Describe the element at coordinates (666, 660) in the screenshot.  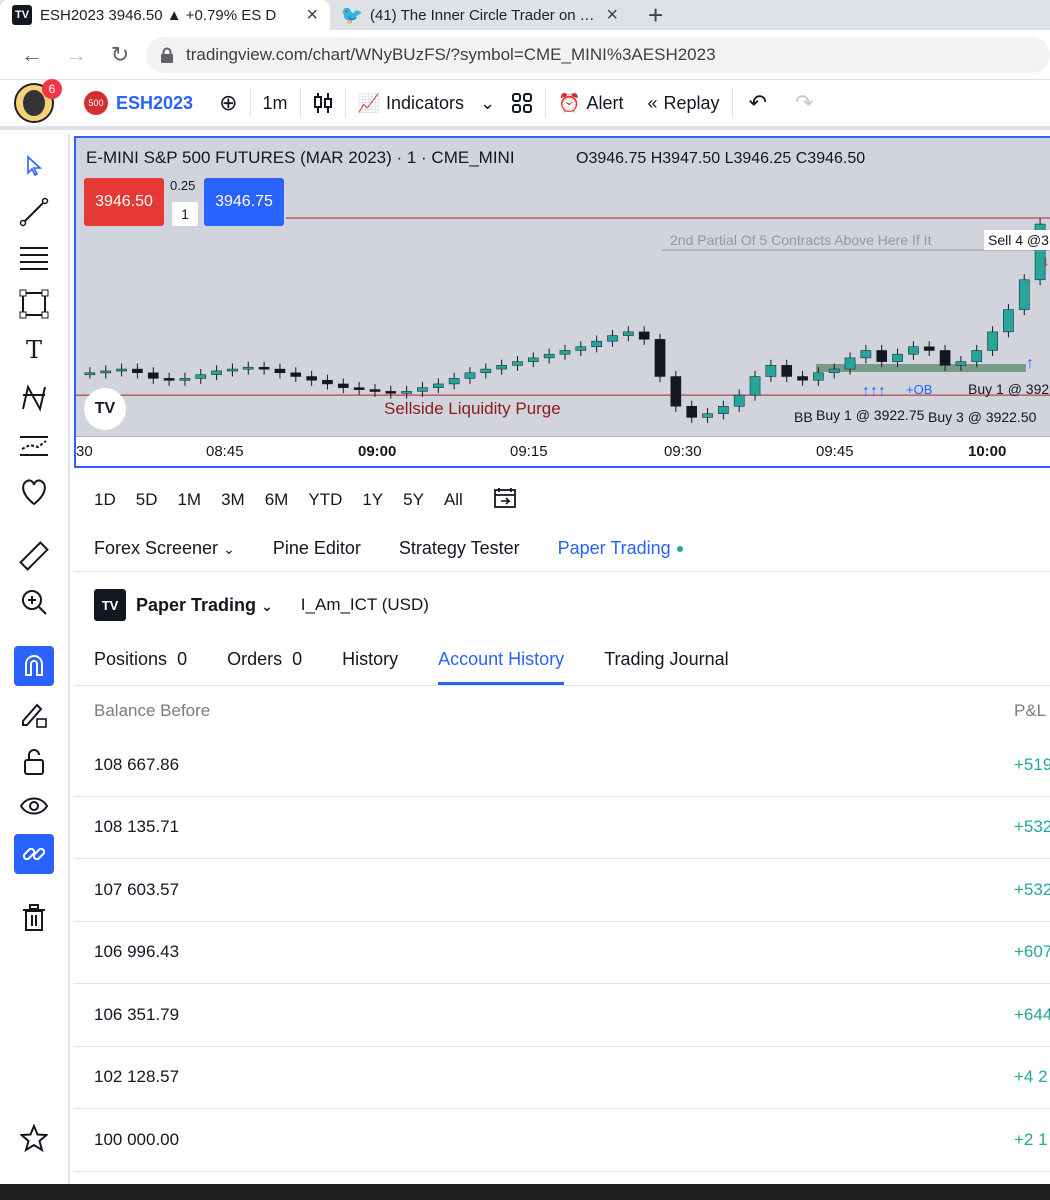
I see `tab-trading-journal: Trading Journal` at that location.